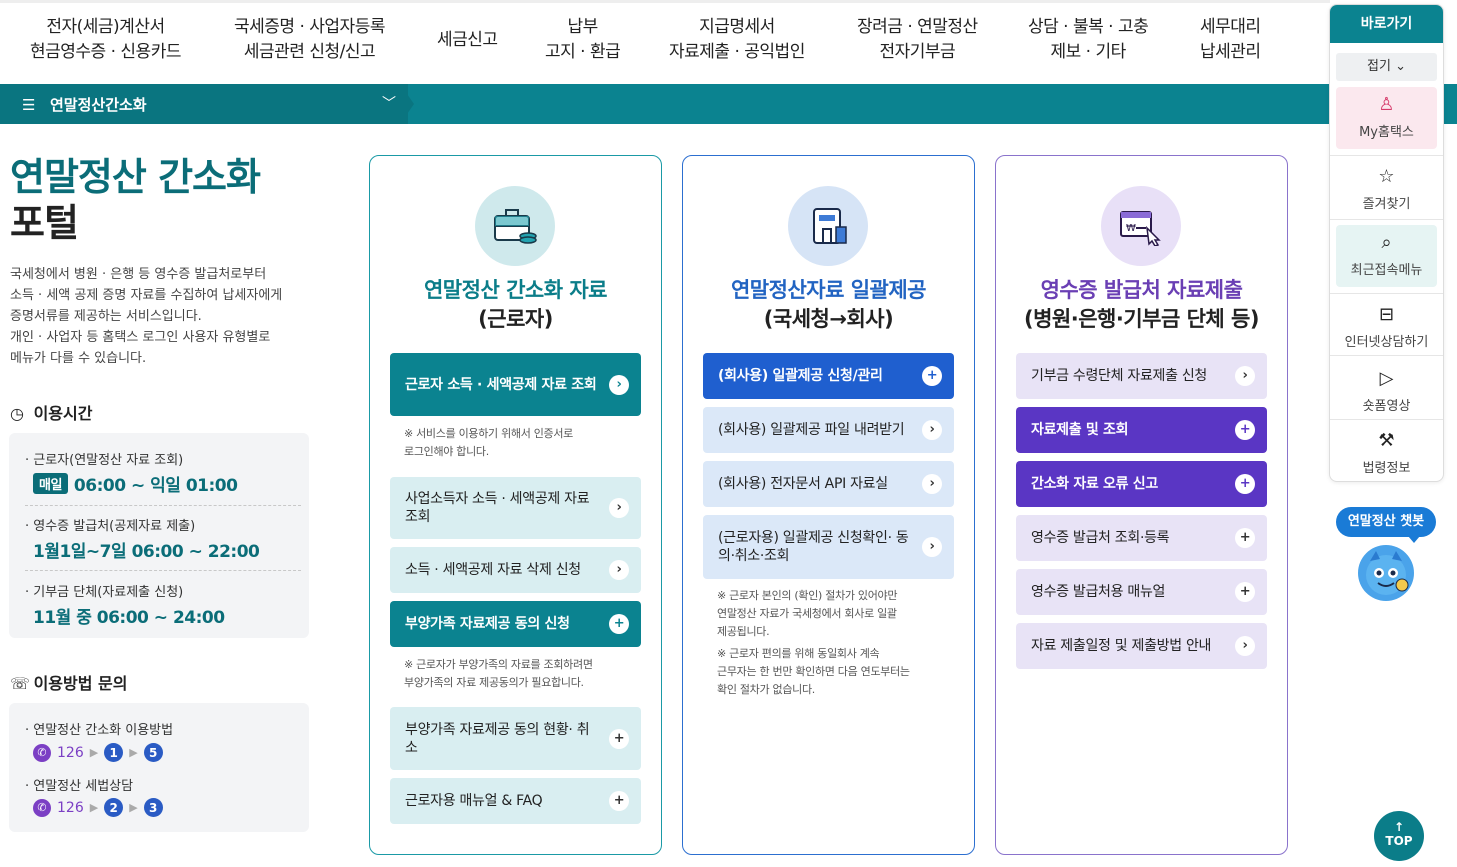 Image resolution: width=1457 pixels, height=867 pixels. What do you see at coordinates (583, 40) in the screenshot?
I see `nav-payment: 납부 고지 · 환급` at bounding box center [583, 40].